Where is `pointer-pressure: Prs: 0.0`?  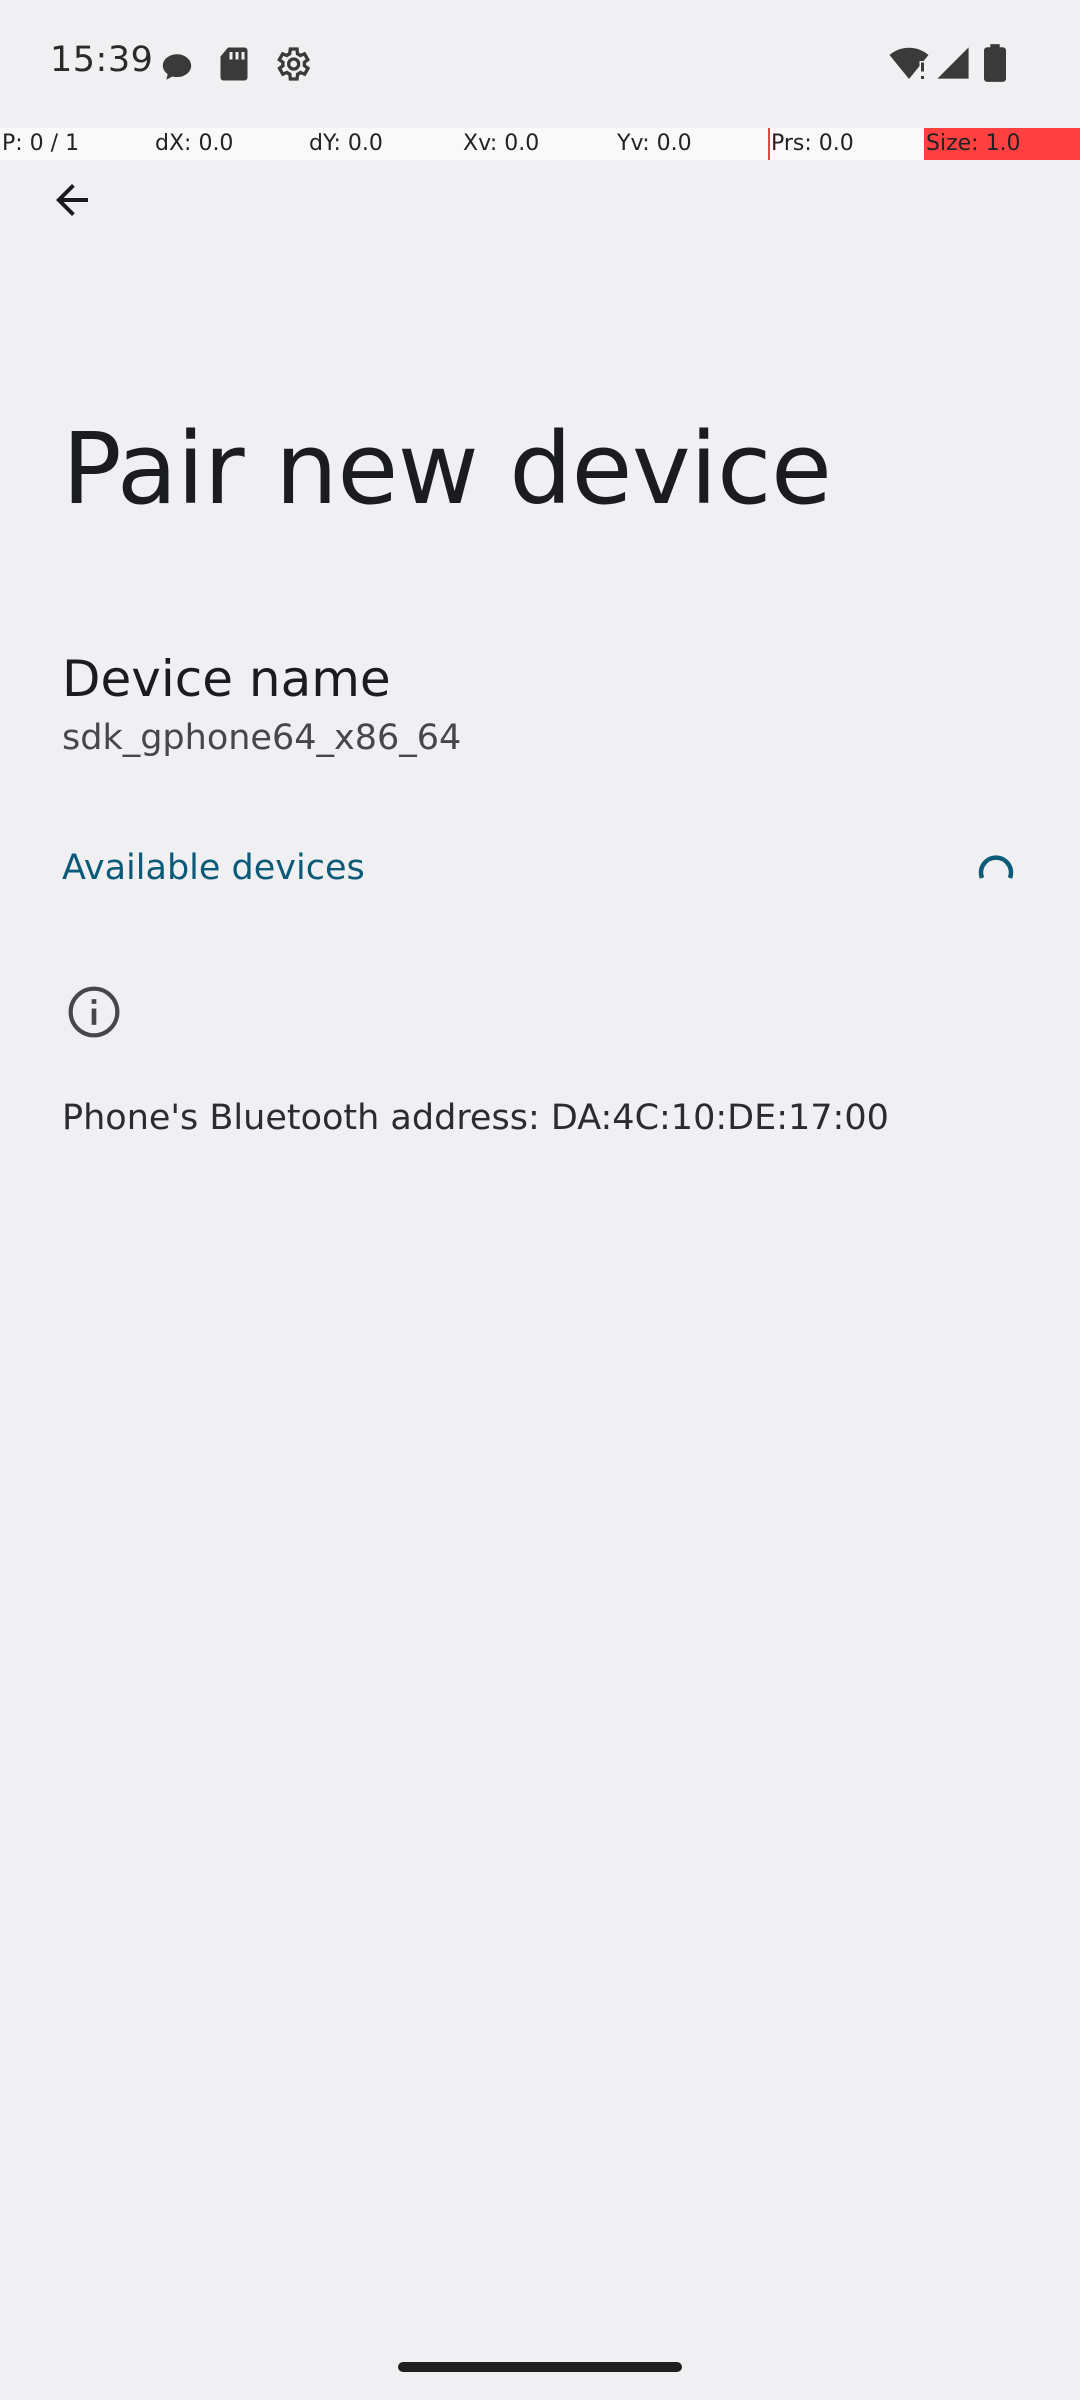 pointer-pressure: Prs: 0.0 is located at coordinates (812, 143).